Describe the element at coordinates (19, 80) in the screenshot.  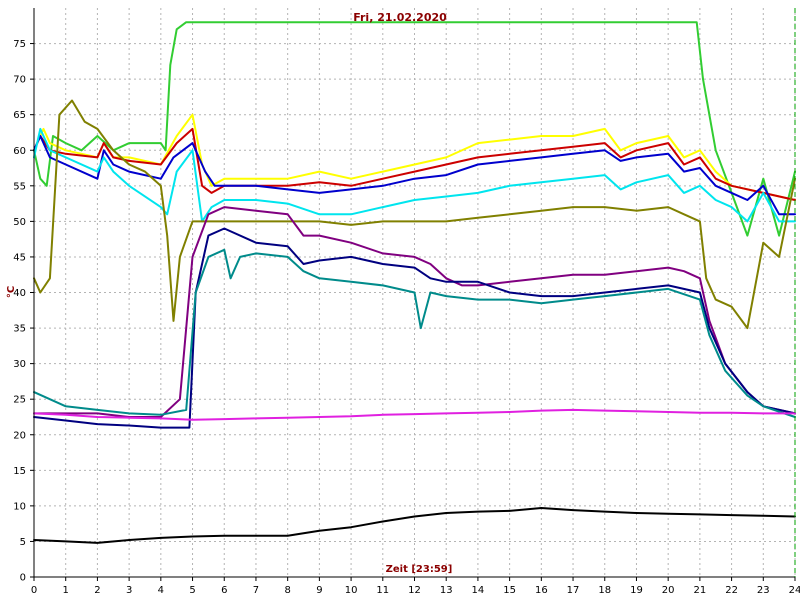
I see `y-tick-label: 70` at that location.